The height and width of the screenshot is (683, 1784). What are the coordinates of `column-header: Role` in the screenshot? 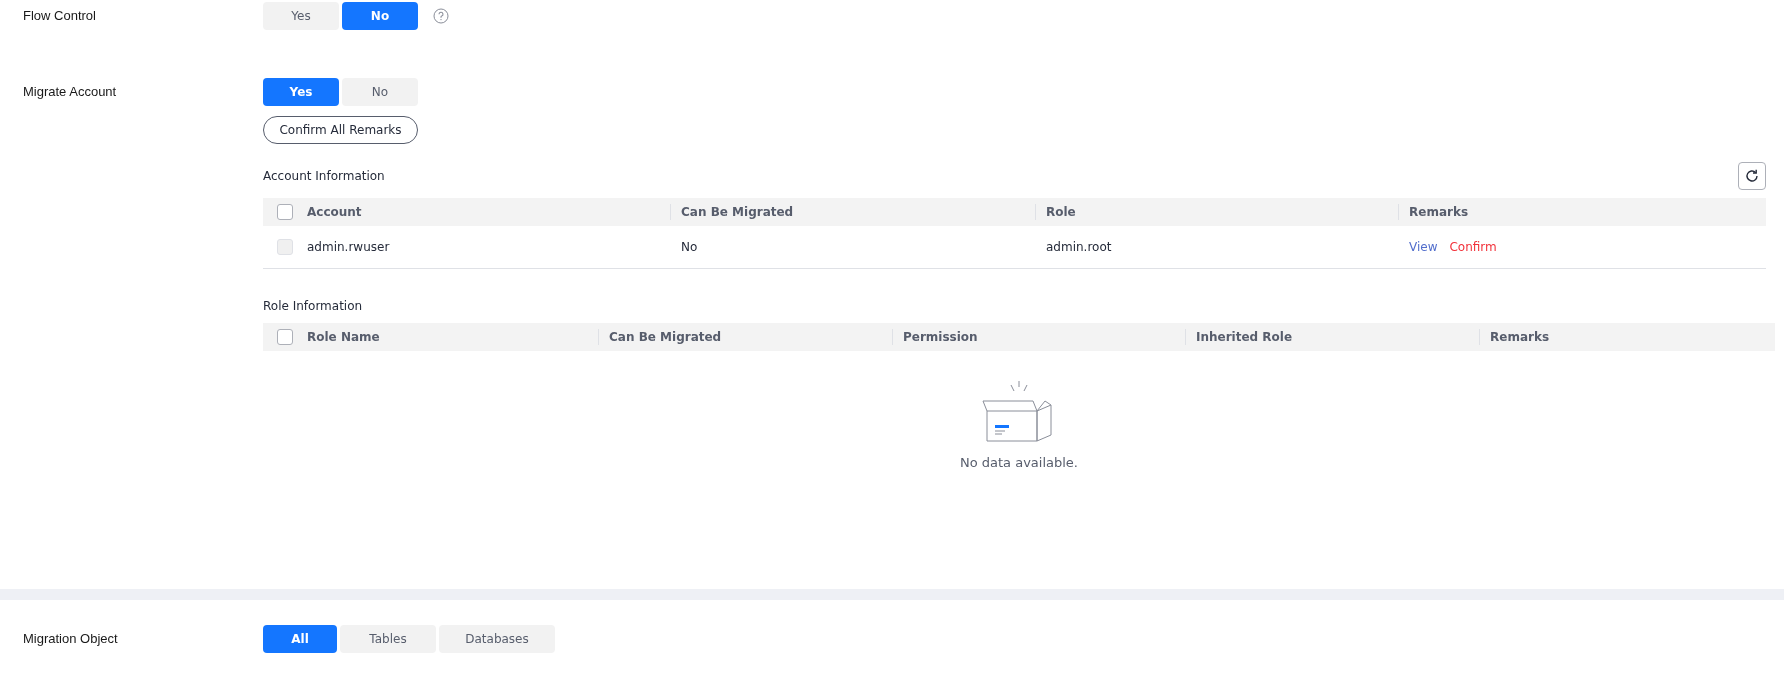 It's located at (1216, 212).